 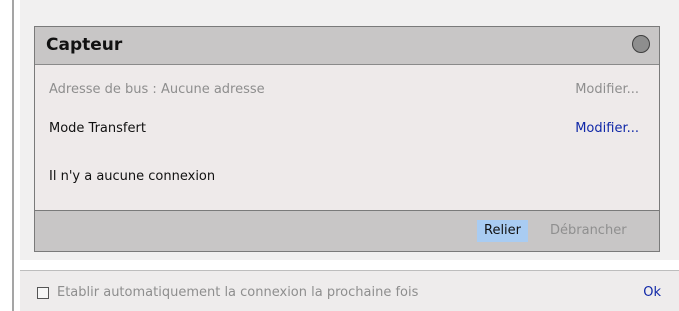 What do you see at coordinates (84, 45) in the screenshot?
I see `card-title: Capteur` at bounding box center [84, 45].